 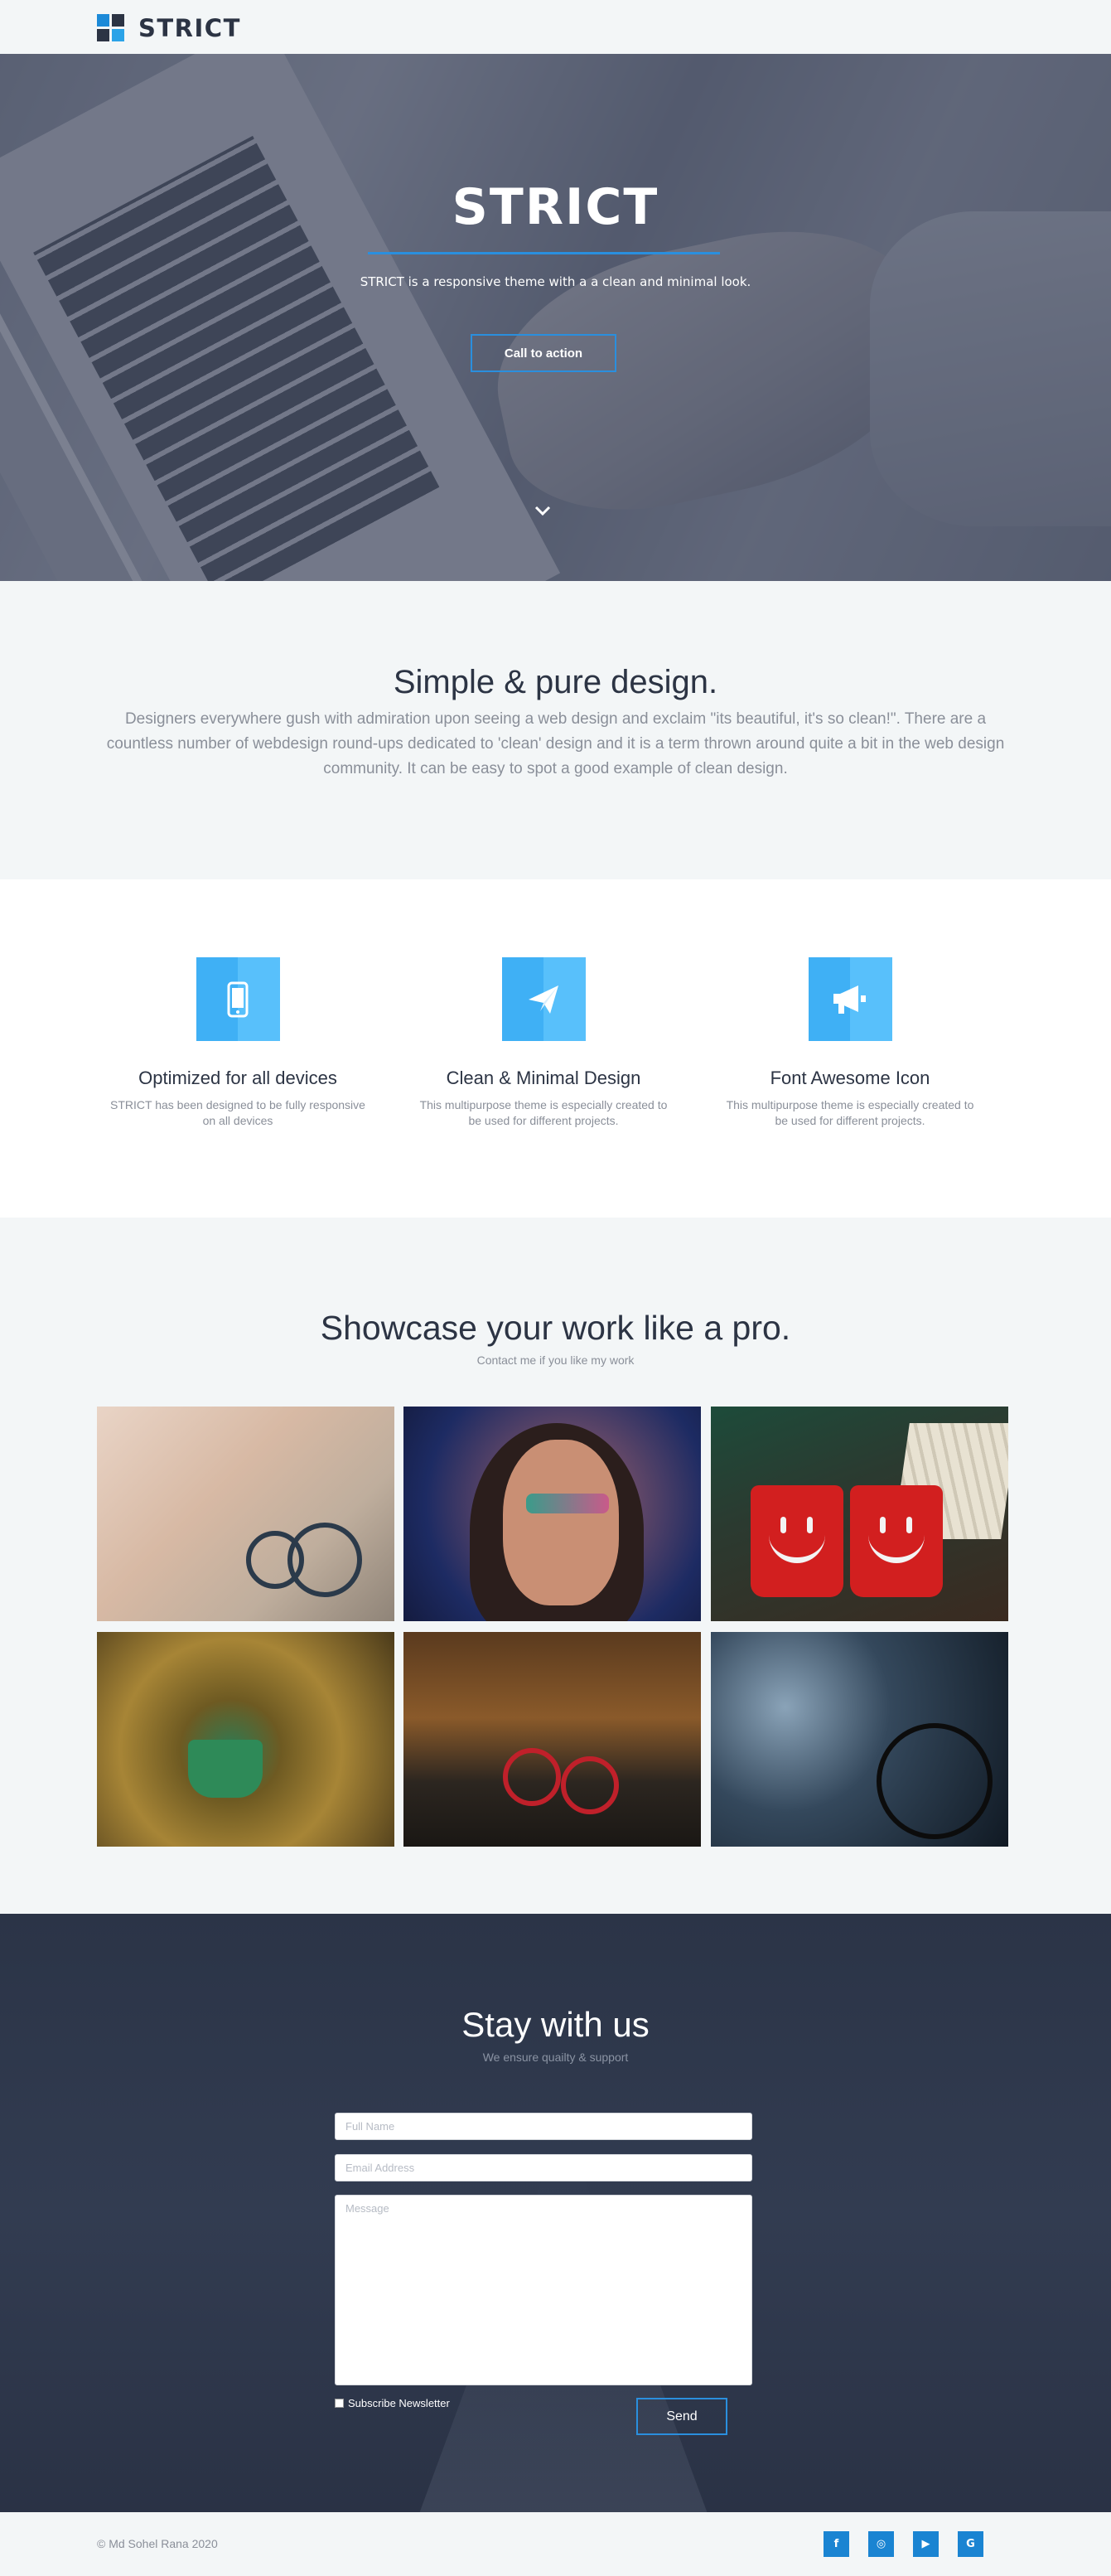 I want to click on navbar: STRICT, so click(x=555, y=27).